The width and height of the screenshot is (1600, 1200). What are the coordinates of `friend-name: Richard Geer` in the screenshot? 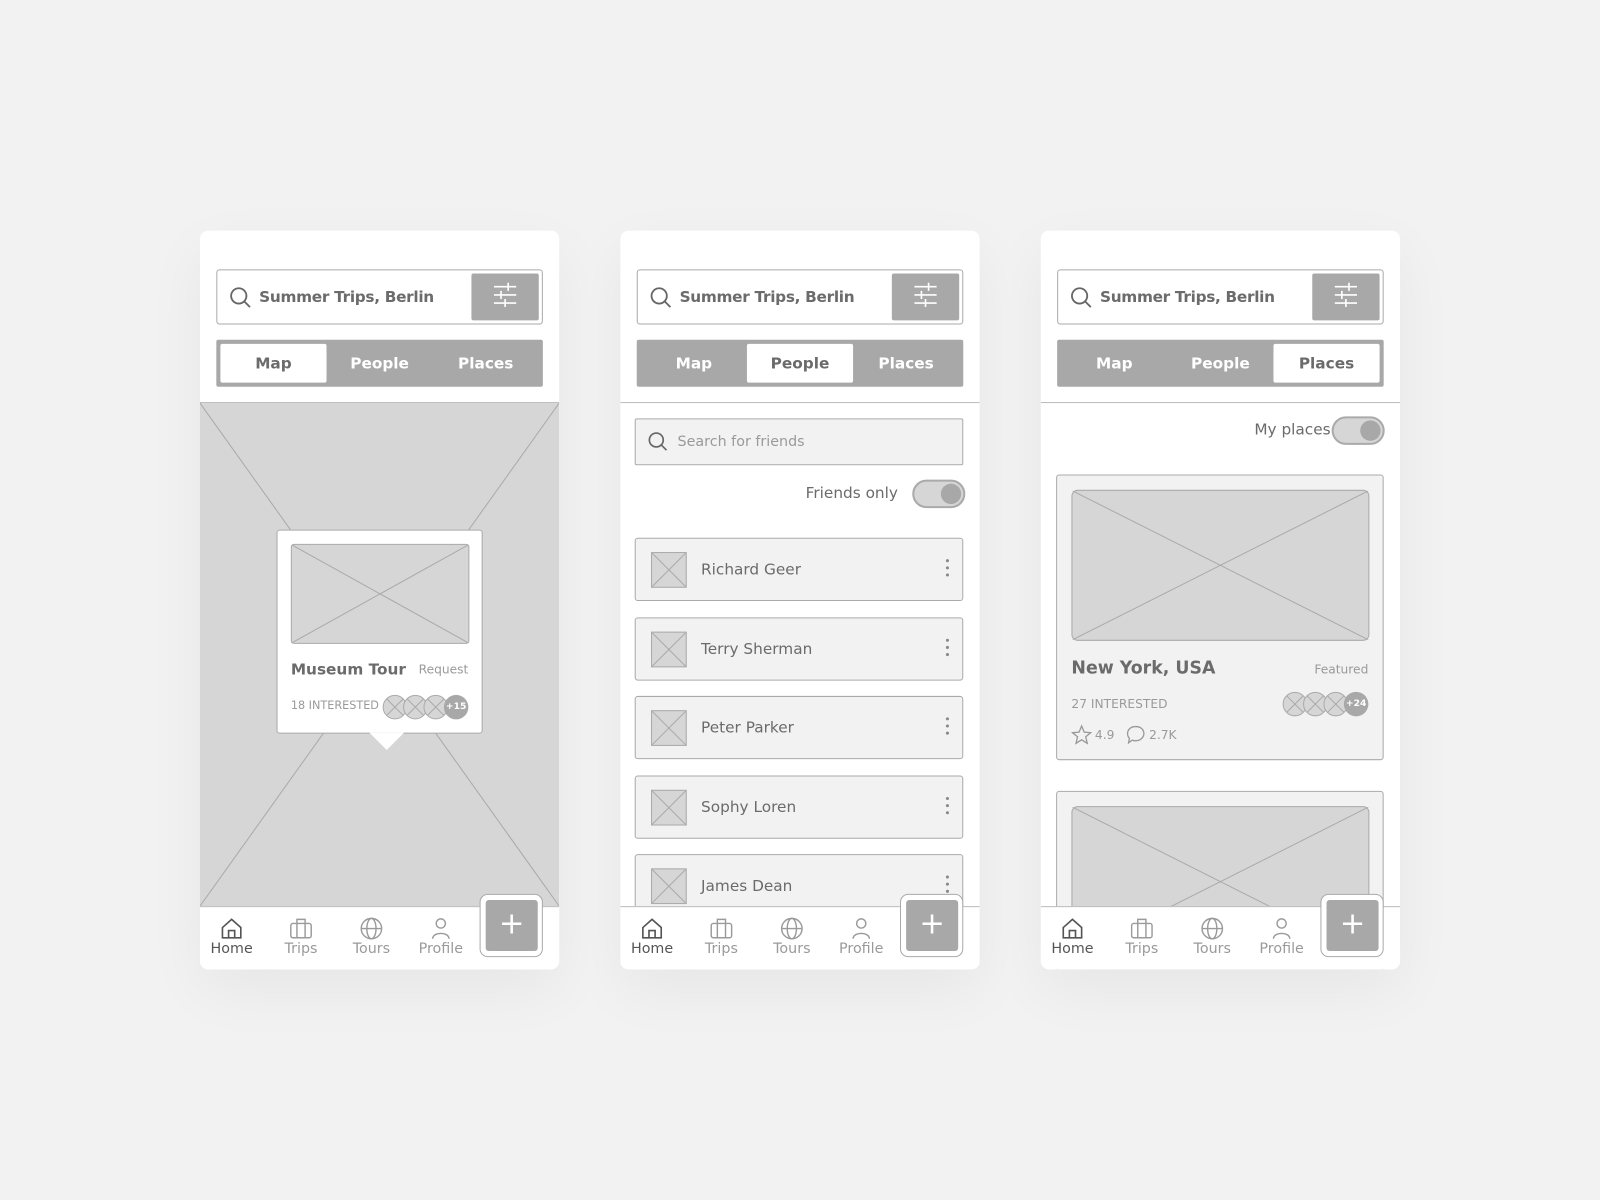 It's located at (751, 569).